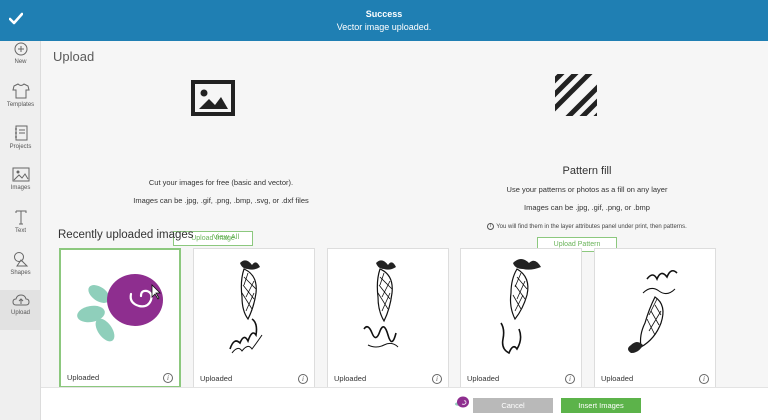  What do you see at coordinates (20, 133) in the screenshot?
I see `notebook-icon` at bounding box center [20, 133].